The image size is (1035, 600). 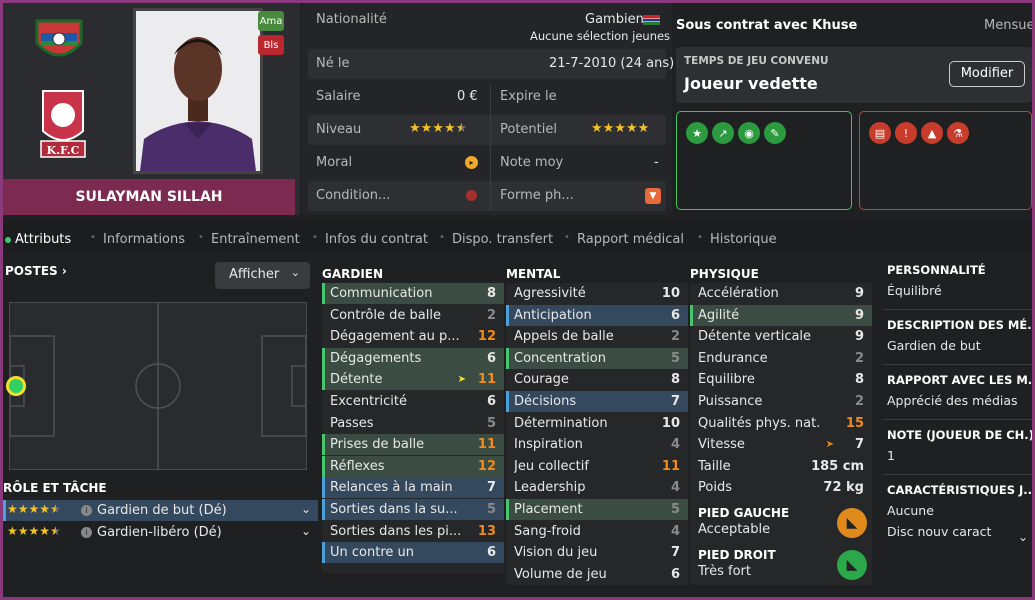 I want to click on media-relation-text: Apprécié des médias, so click(x=952, y=400).